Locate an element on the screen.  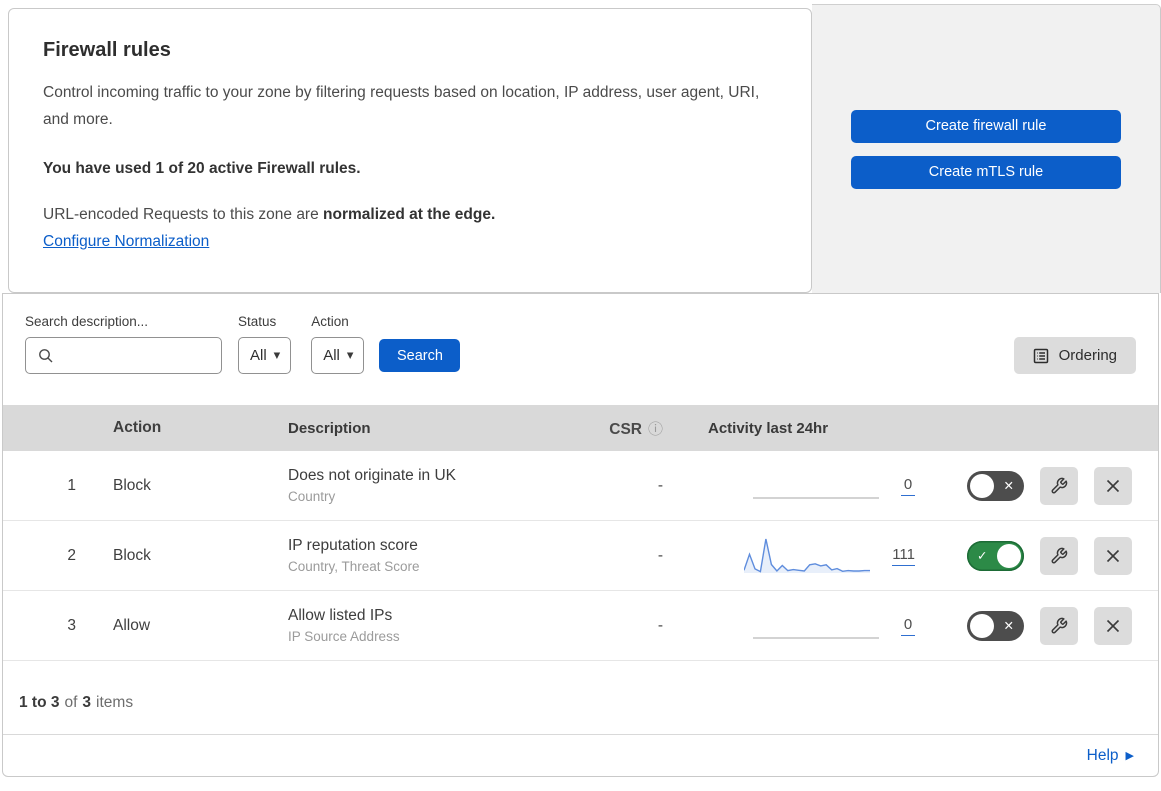
help-link: Help ▶ is located at coordinates (1110, 756).